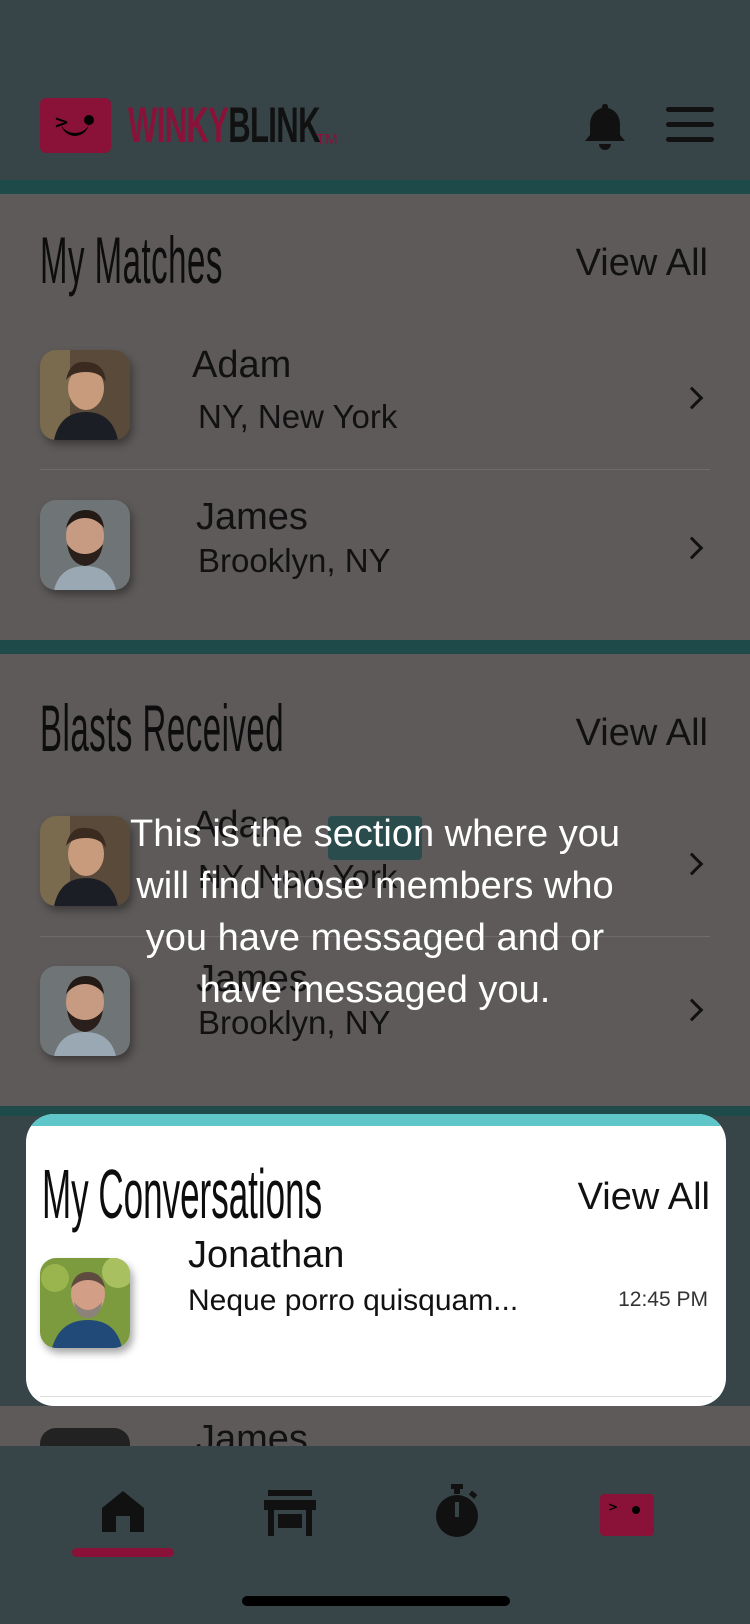 The width and height of the screenshot is (750, 1624). Describe the element at coordinates (131, 260) in the screenshot. I see `my-matches-title: My Matches` at that location.